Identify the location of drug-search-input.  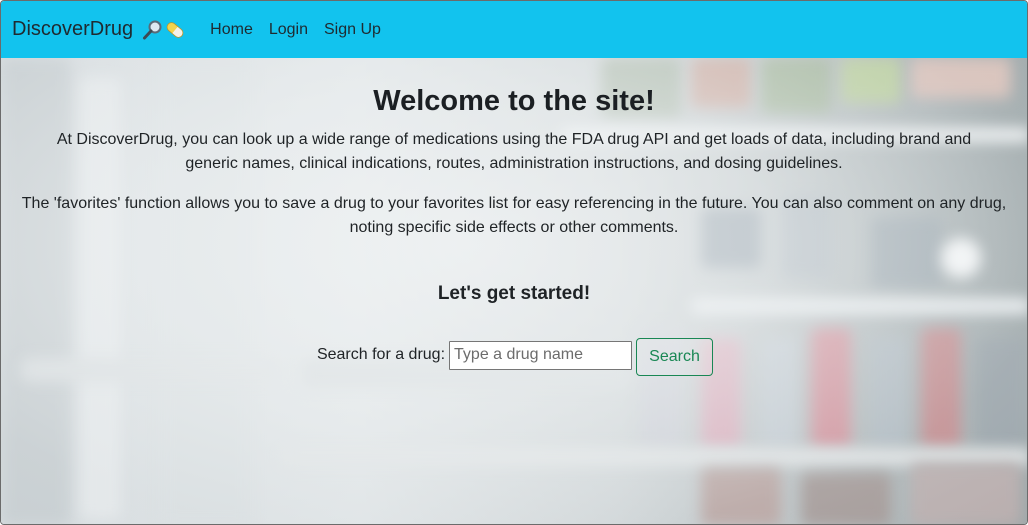
(541, 355).